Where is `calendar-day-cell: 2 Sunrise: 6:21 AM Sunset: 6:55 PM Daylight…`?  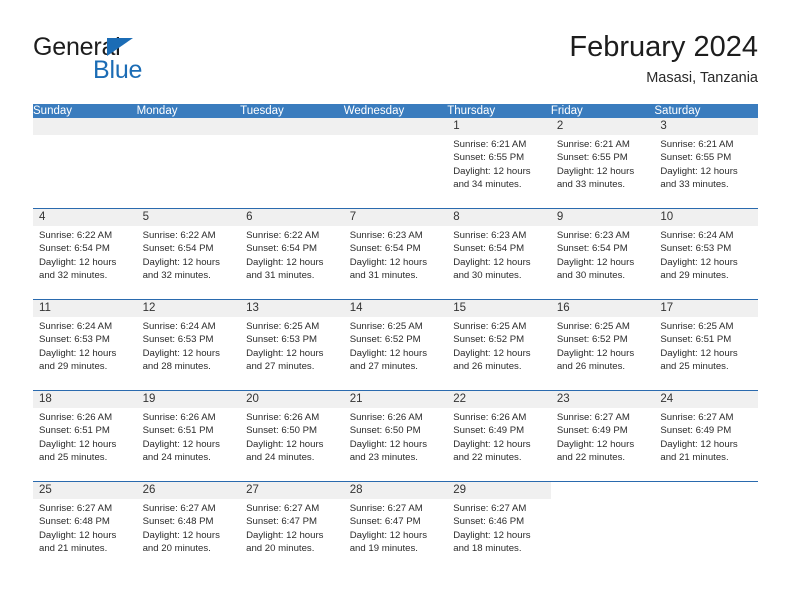 calendar-day-cell: 2 Sunrise: 6:21 AM Sunset: 6:55 PM Daylight… is located at coordinates (602, 163).